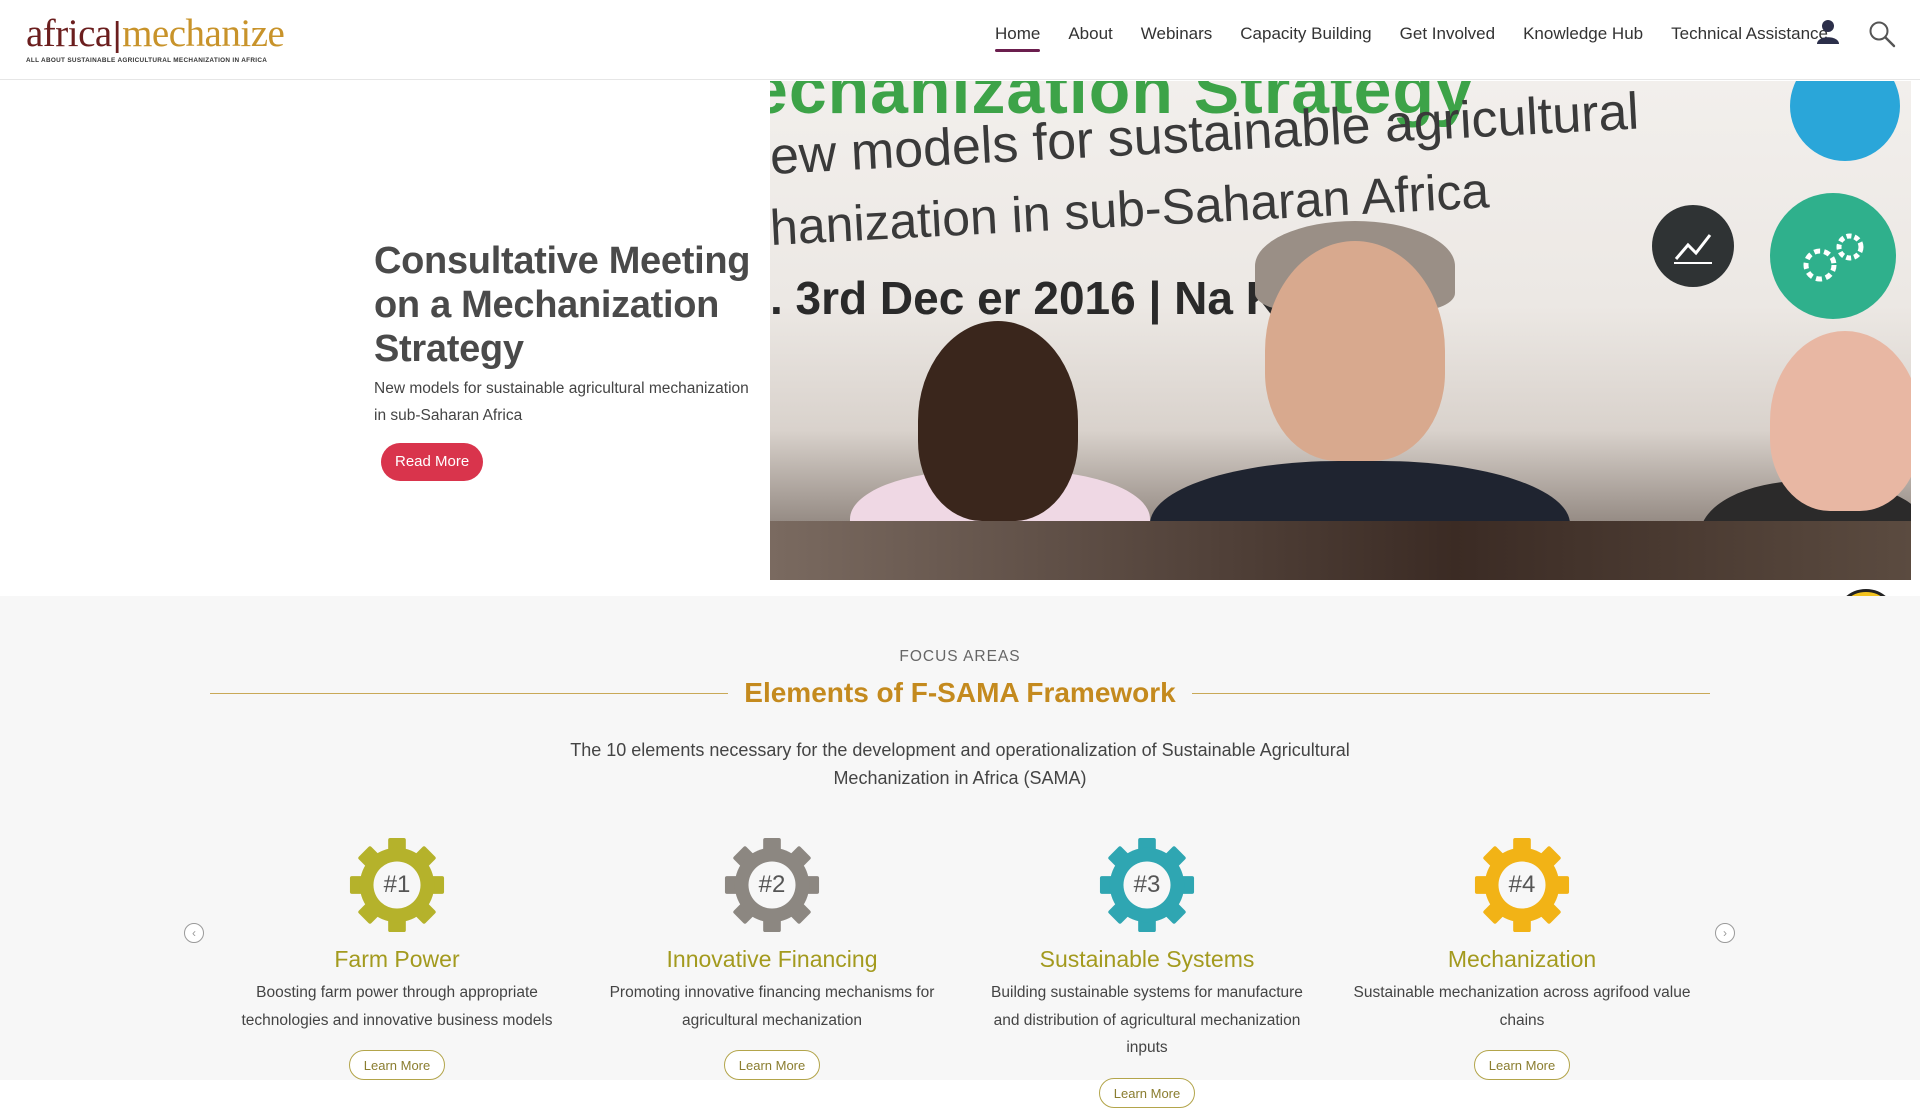 Image resolution: width=1920 pixels, height=1109 pixels. What do you see at coordinates (1845, 121) in the screenshot?
I see `banner-lightbulb-circle` at bounding box center [1845, 121].